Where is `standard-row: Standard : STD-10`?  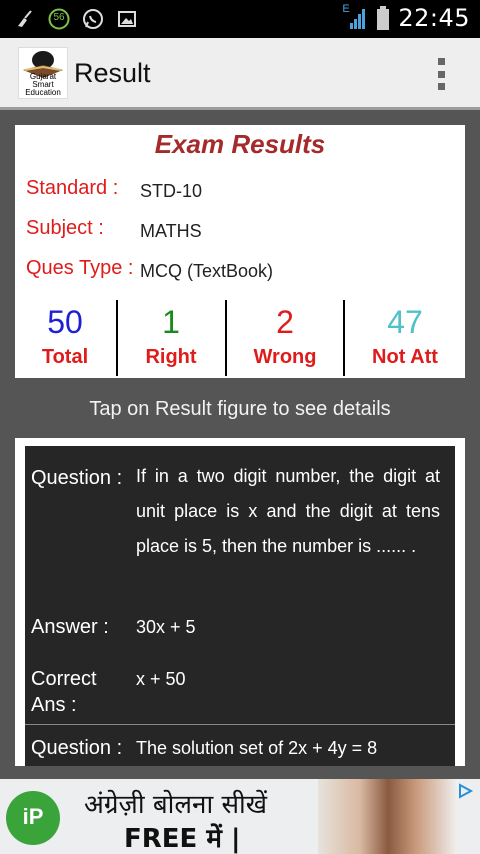
standard-row: Standard : STD-10 is located at coordinates (241, 192).